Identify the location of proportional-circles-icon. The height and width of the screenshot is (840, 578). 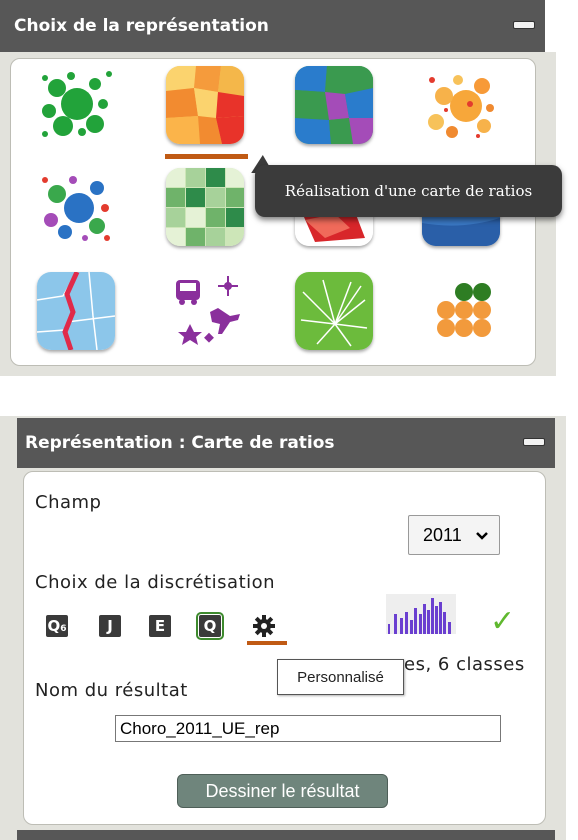
(76, 105).